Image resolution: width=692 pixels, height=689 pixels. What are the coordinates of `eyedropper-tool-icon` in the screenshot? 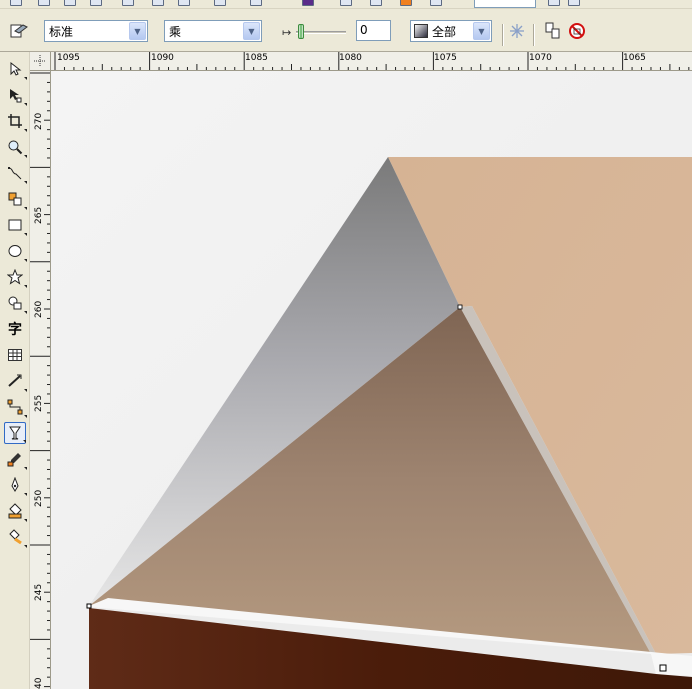 It's located at (14, 460).